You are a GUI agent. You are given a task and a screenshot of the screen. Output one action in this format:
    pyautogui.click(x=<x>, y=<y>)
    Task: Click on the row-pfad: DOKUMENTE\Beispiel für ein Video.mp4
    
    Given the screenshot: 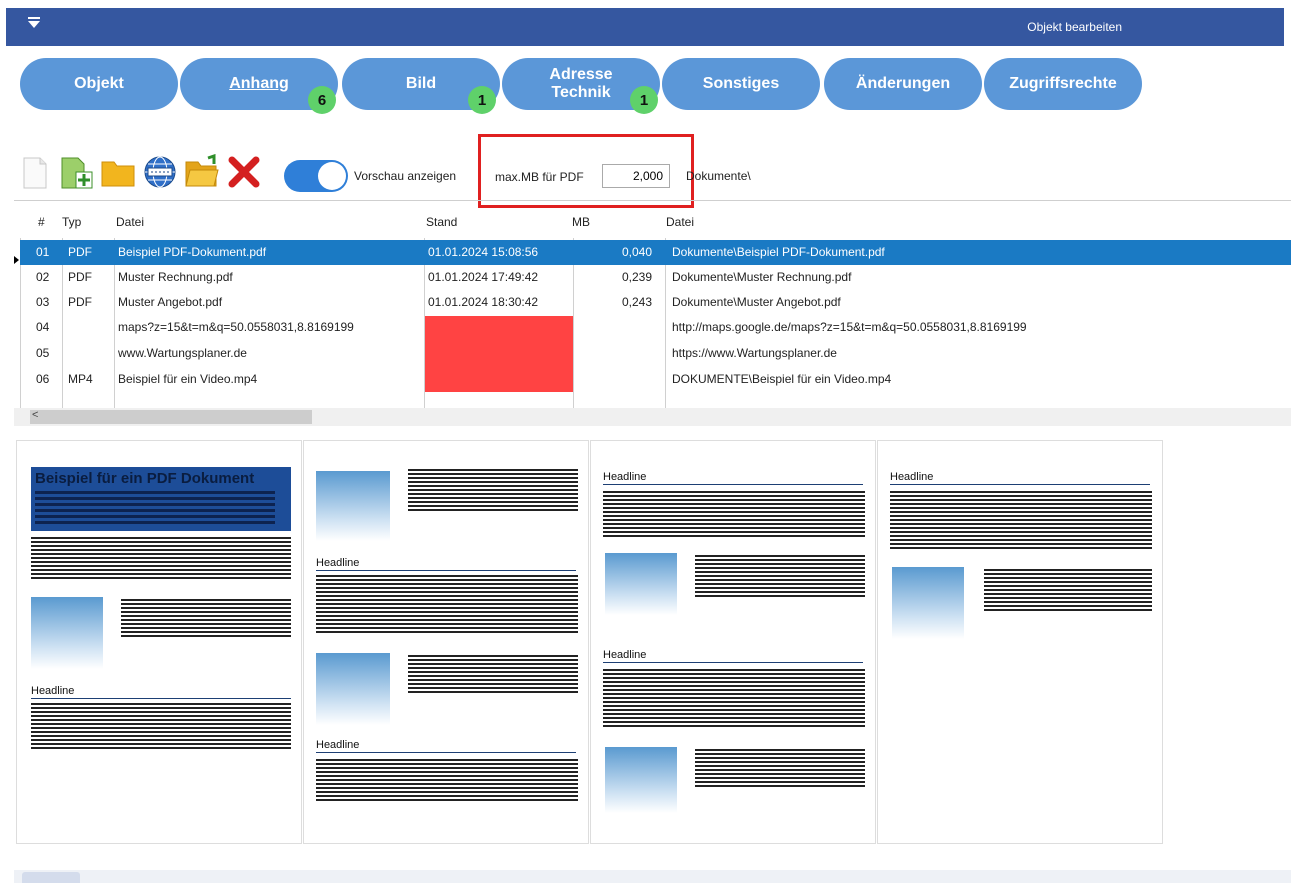 What is the action you would take?
    pyautogui.click(x=782, y=379)
    